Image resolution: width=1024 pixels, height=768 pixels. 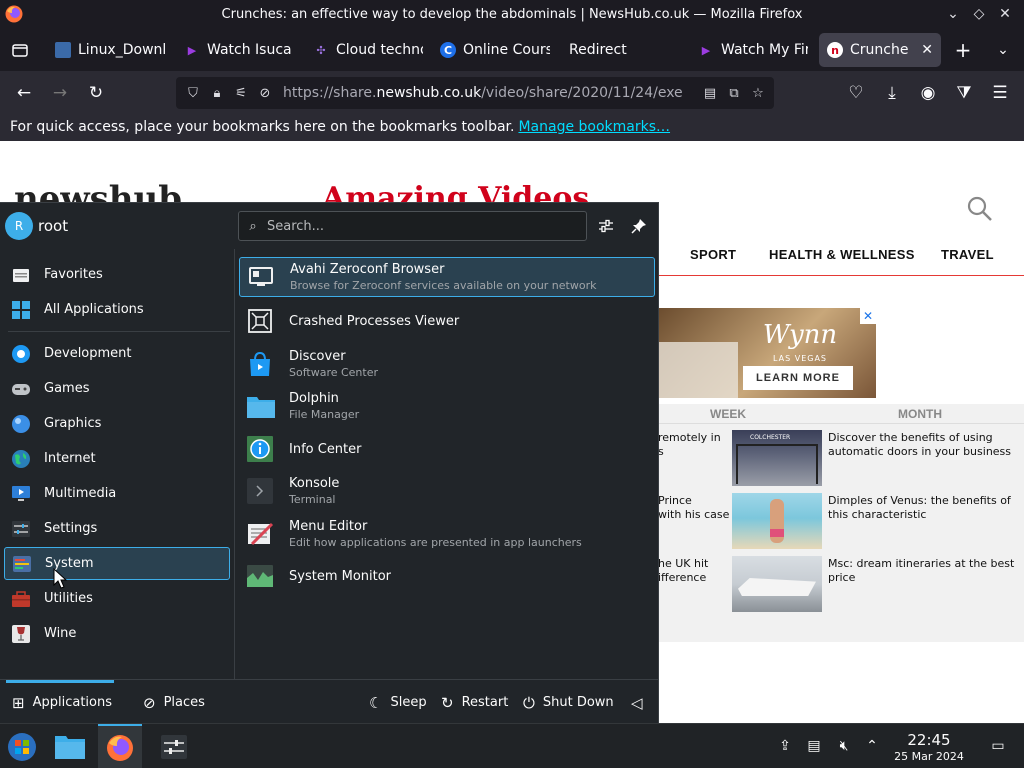 I want to click on start-menu-button, so click(x=22, y=746).